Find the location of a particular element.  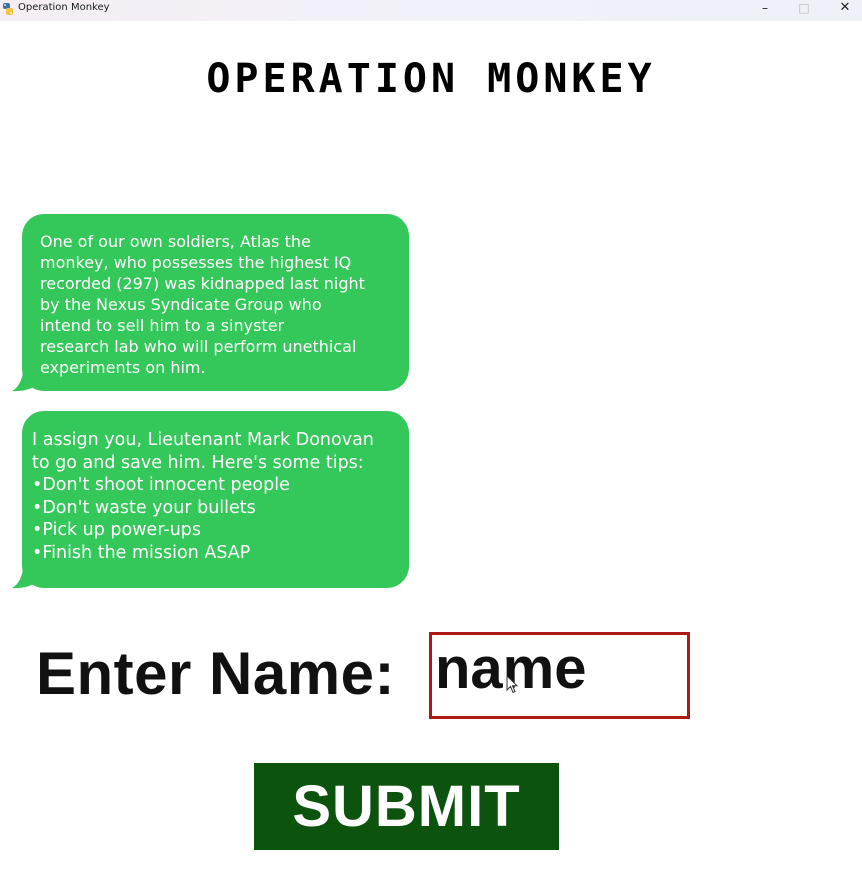

message-line: •Don't shoot innocent people is located at coordinates (161, 485).